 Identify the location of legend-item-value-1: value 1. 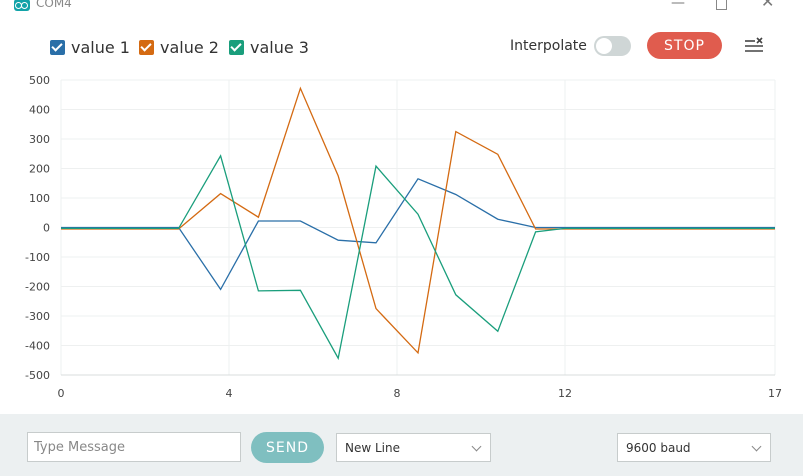
(90, 47).